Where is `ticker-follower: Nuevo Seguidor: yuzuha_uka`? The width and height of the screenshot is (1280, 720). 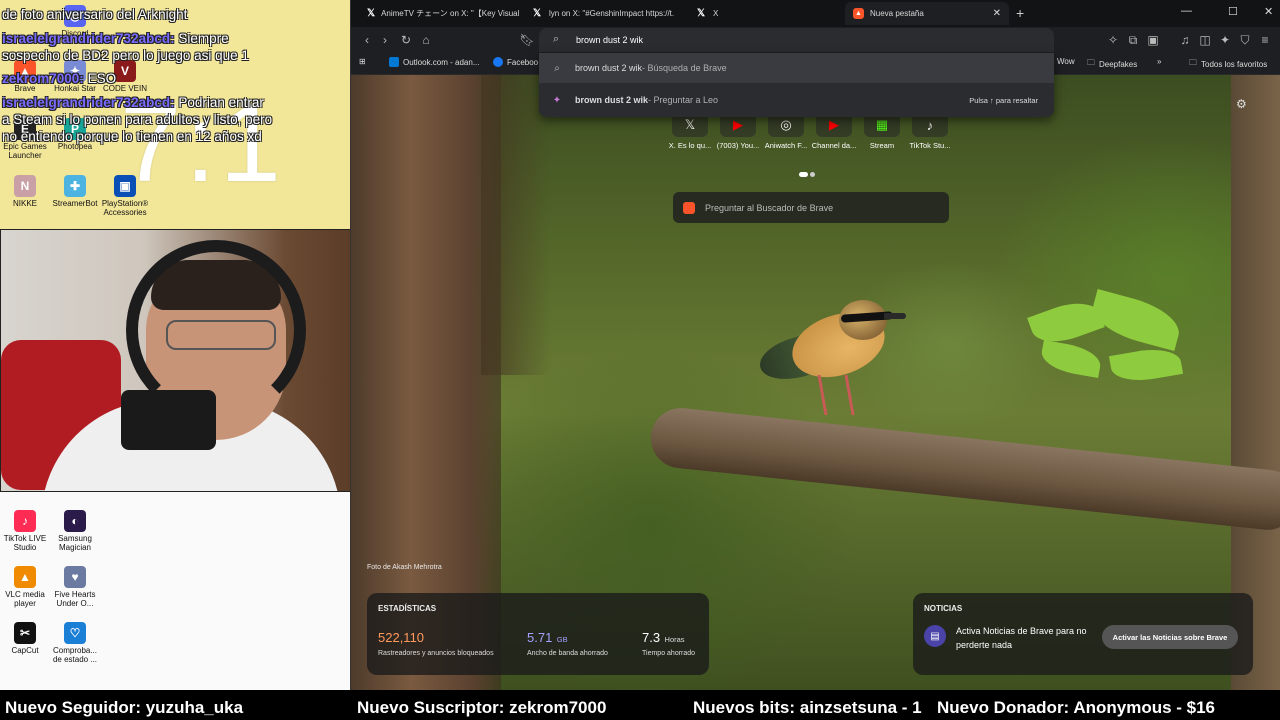
ticker-follower: Nuevo Seguidor: yuzuha_uka is located at coordinates (124, 707).